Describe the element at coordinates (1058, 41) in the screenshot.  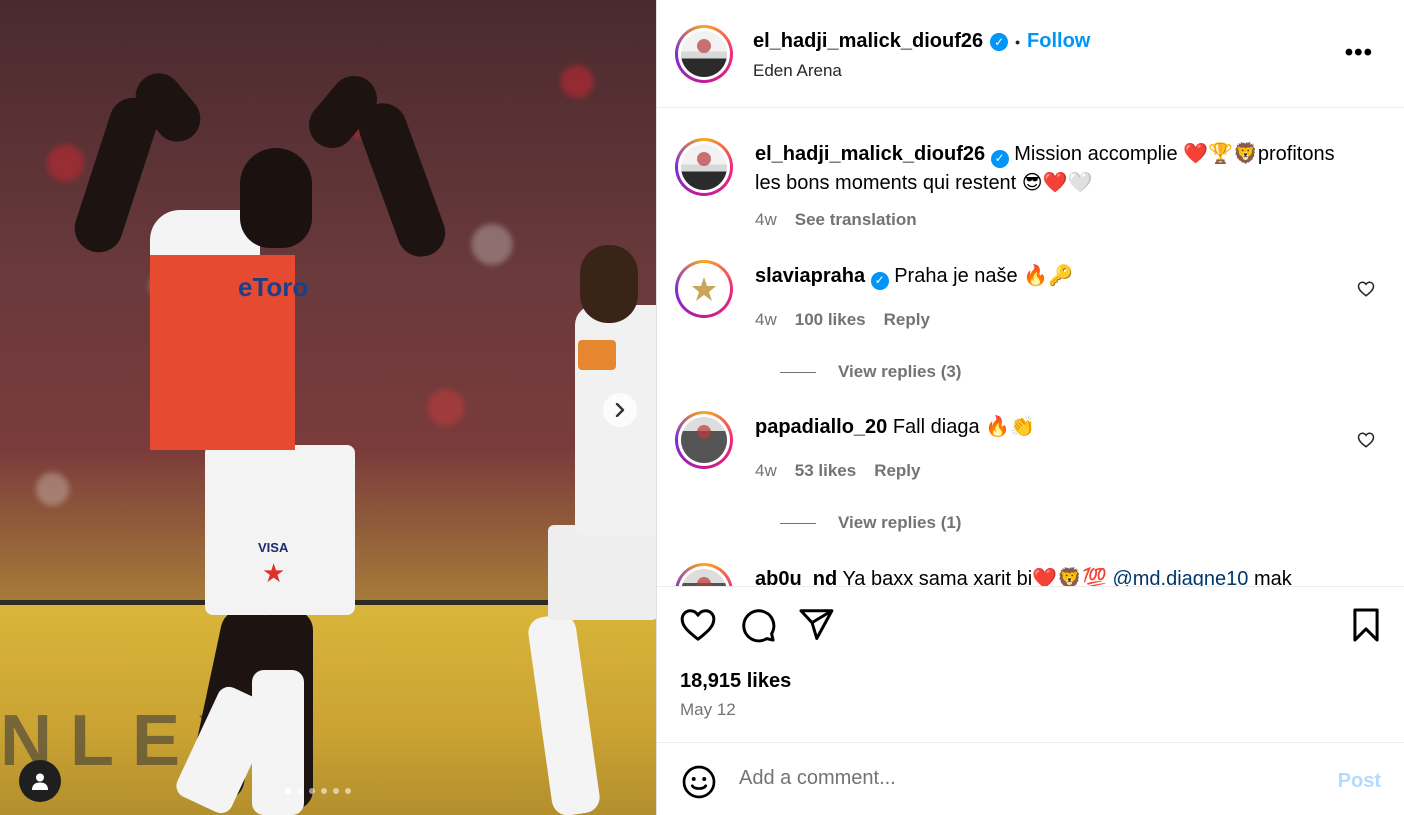
I see `follow-button: Follow` at that location.